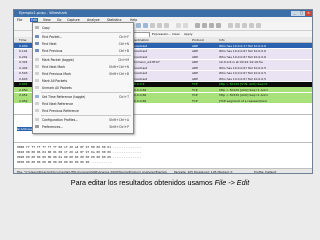 This screenshot has width=320, height=240. What do you see at coordinates (37, 87) in the screenshot?
I see `unmark-all-icon` at bounding box center [37, 87].